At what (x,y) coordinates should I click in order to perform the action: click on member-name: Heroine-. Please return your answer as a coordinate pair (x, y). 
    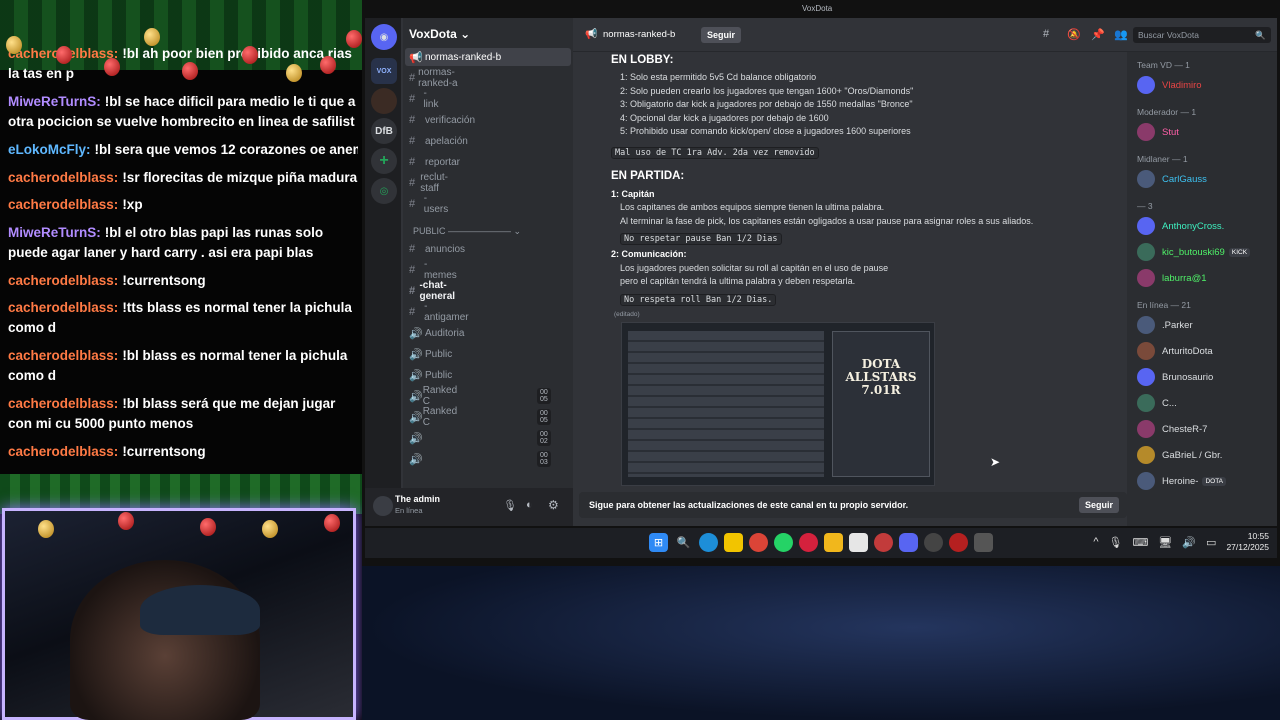
    Looking at the image, I should click on (1180, 481).